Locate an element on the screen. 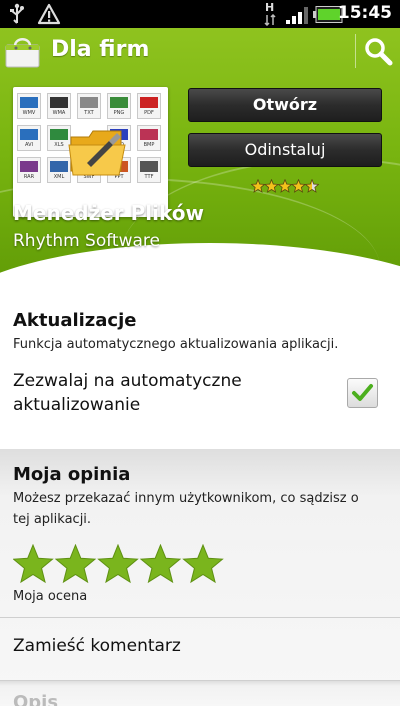 Image resolution: width=400 pixels, height=706 pixels. file-type-tile: AVI is located at coordinates (29, 138).